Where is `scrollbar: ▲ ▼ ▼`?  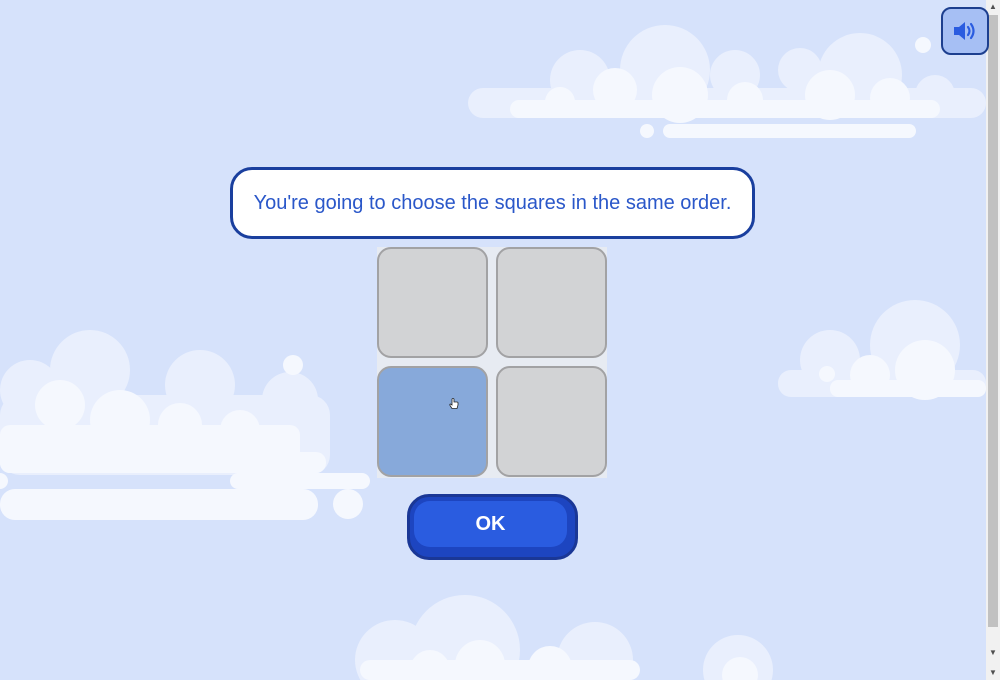
scrollbar: ▲ ▼ ▼ is located at coordinates (993, 340).